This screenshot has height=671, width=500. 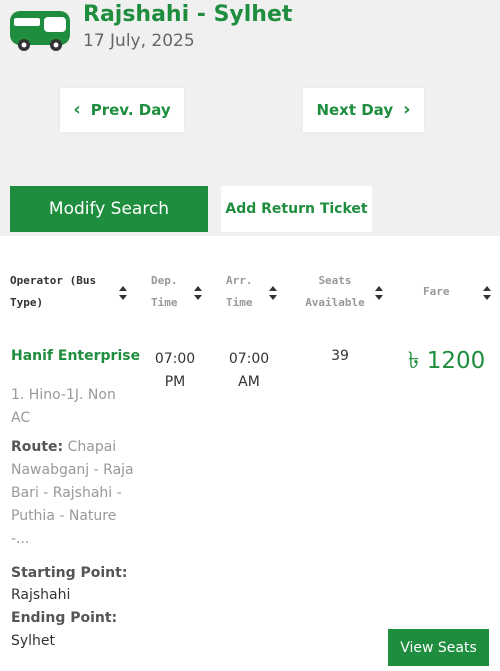 I want to click on next-day-label: Next Day, so click(x=355, y=110).